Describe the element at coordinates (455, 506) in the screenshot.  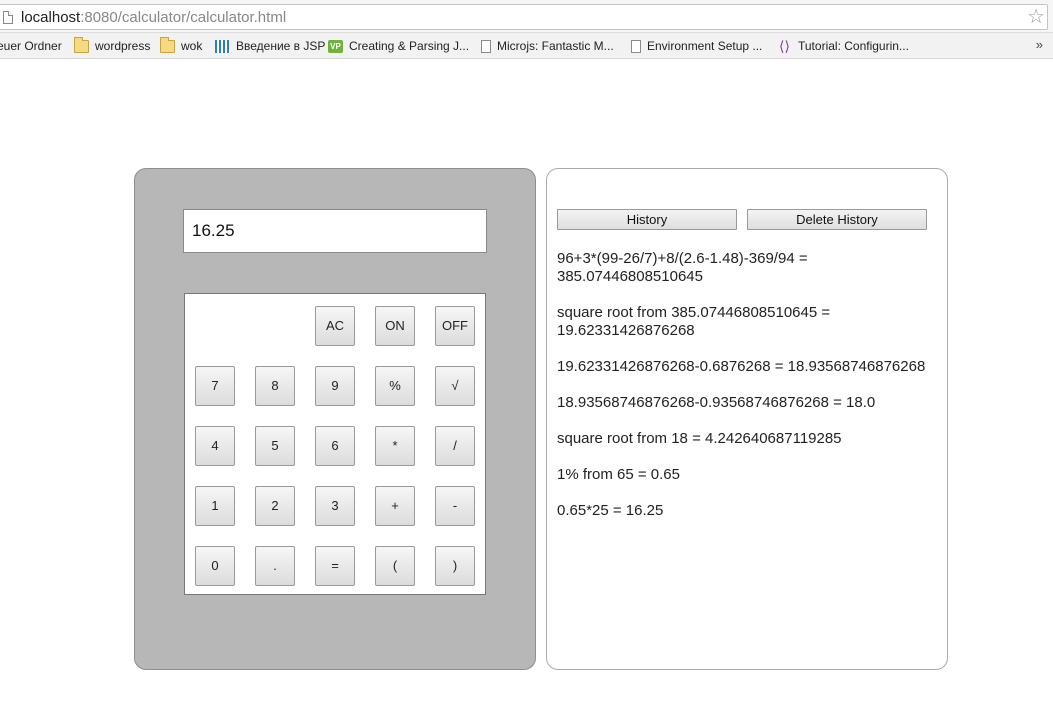
I see `minus-button: -` at that location.